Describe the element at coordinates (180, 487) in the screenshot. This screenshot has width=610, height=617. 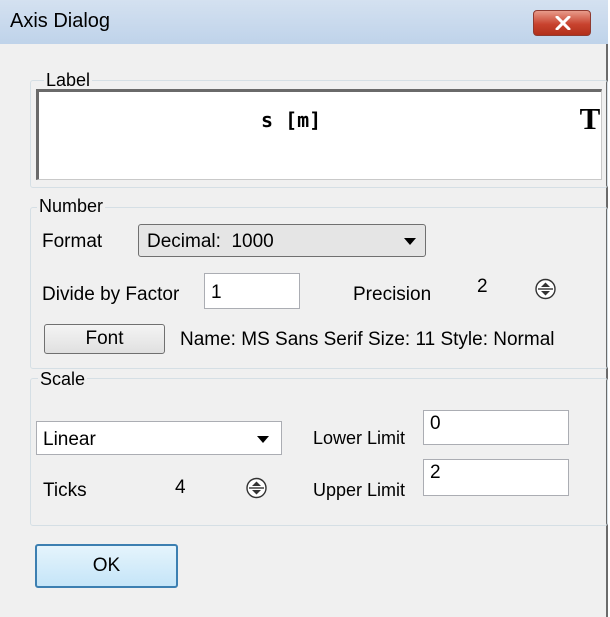
I see `ticks-value: 4` at that location.